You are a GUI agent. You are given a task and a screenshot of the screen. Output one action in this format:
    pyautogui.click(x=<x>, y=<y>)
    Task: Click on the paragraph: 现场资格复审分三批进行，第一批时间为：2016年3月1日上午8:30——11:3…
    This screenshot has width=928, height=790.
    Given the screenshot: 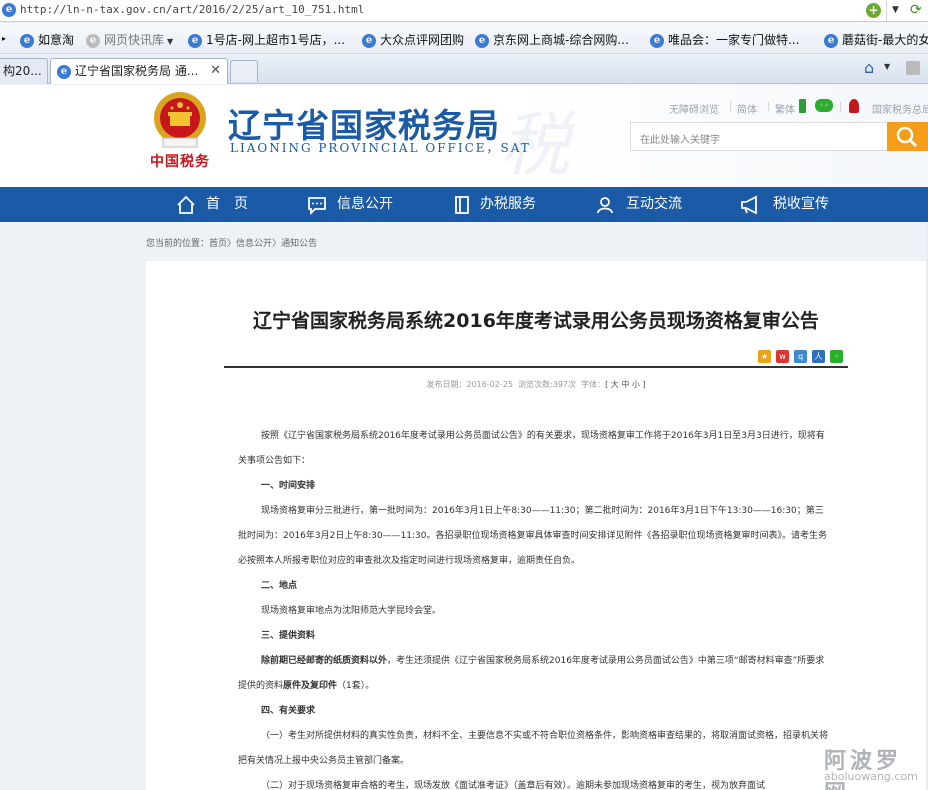 What is the action you would take?
    pyautogui.click(x=533, y=536)
    